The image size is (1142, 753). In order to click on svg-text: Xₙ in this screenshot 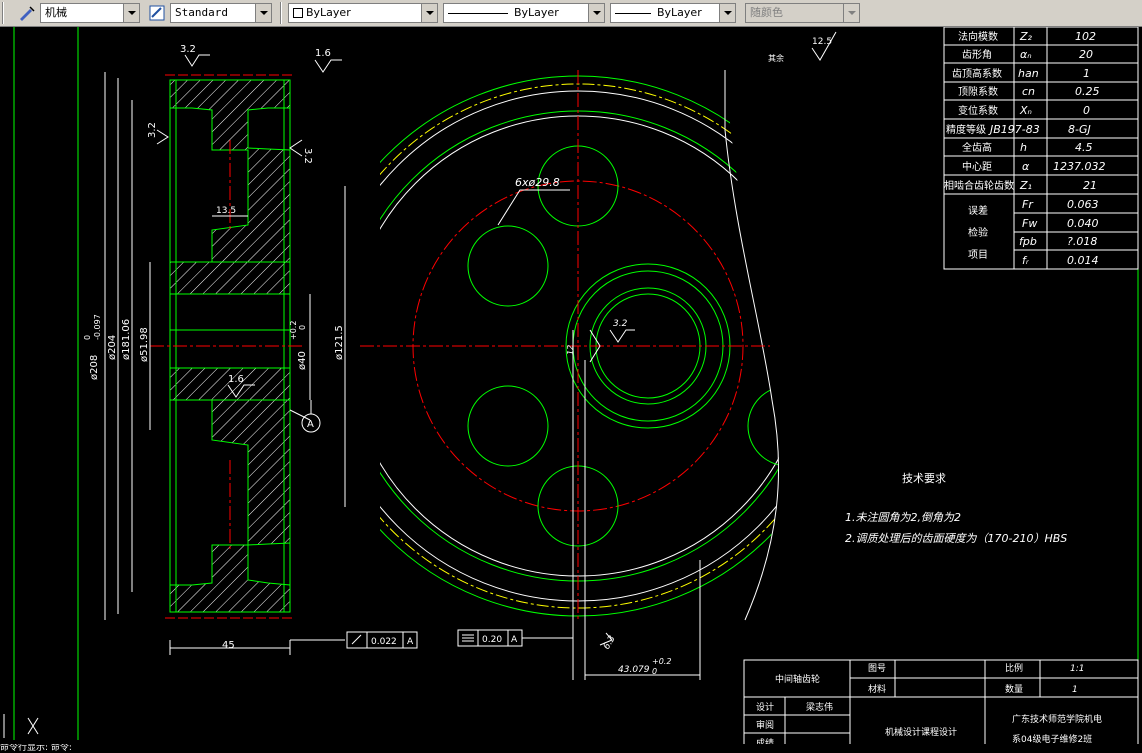, I will do `click(1025, 110)`.